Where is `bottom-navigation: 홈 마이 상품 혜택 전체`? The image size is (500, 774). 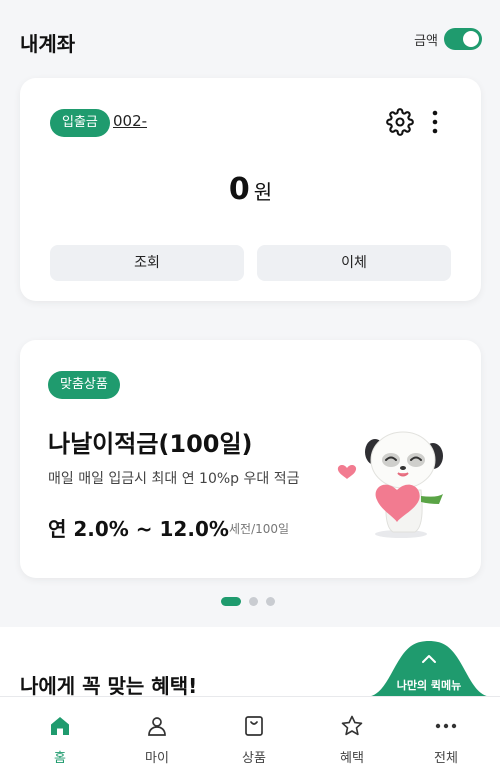
bottom-navigation: 홈 마이 상품 혜택 전체 is located at coordinates (250, 735).